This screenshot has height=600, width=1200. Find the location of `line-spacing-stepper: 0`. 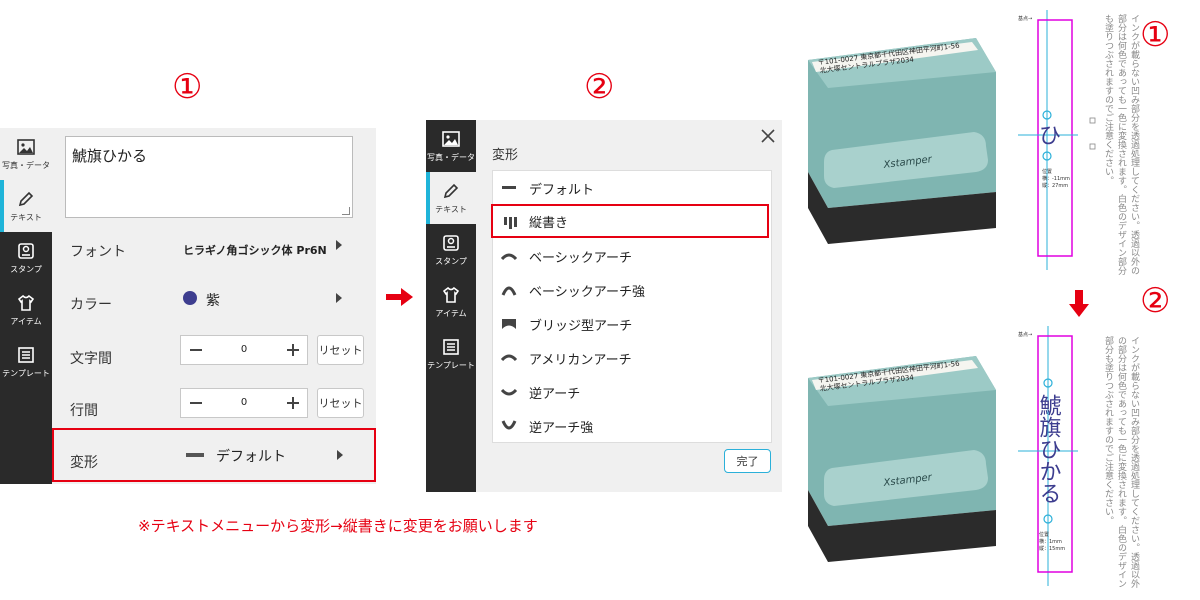

line-spacing-stepper: 0 is located at coordinates (244, 403).